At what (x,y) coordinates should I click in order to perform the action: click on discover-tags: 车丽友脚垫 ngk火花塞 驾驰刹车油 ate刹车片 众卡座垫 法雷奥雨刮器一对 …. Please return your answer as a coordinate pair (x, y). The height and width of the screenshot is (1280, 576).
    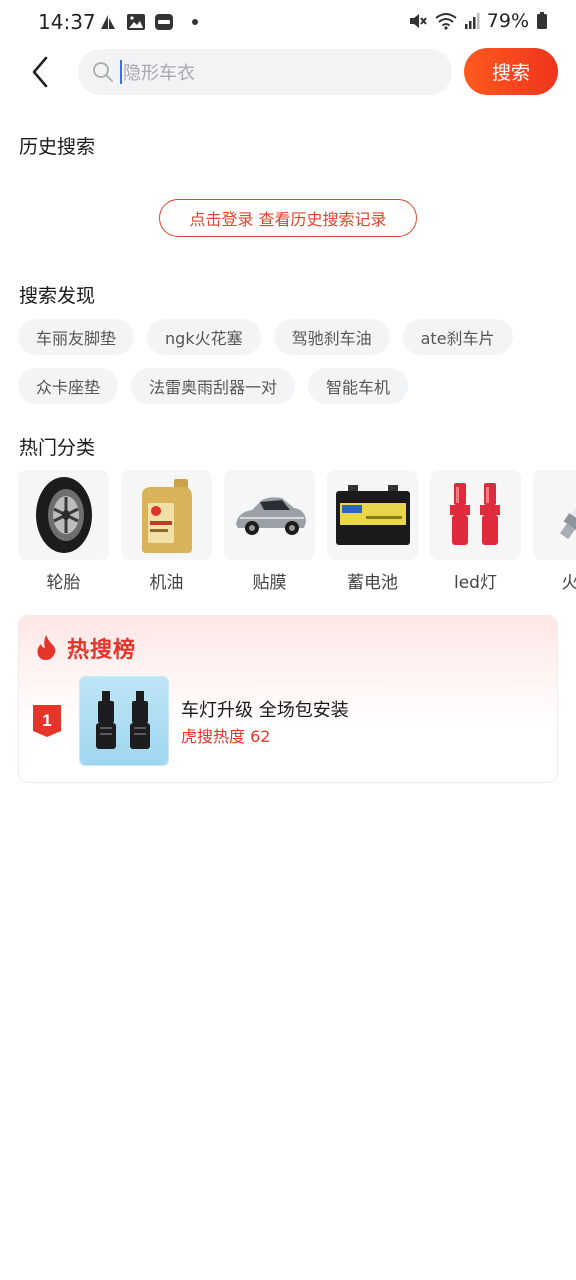
    Looking at the image, I should click on (288, 368).